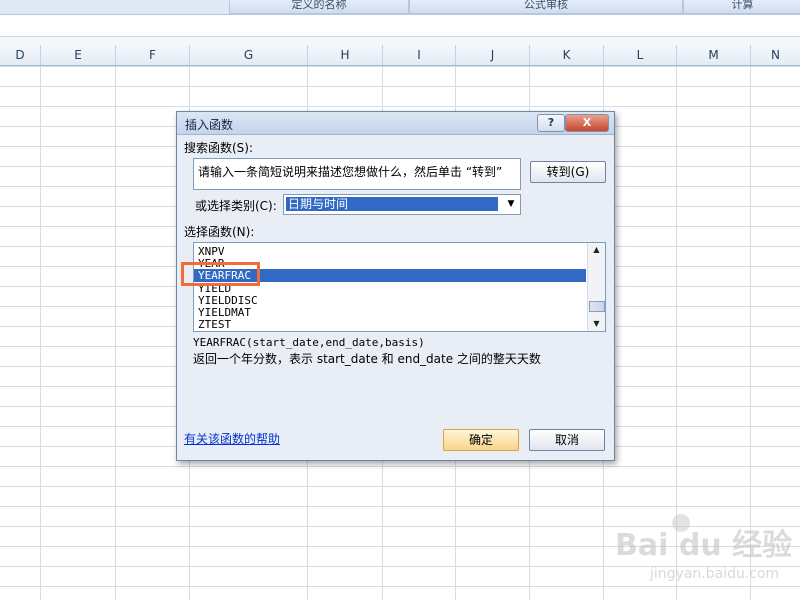 Image resolution: width=800 pixels, height=600 pixels. What do you see at coordinates (209, 125) in the screenshot?
I see `dialog-title: 插入函数` at bounding box center [209, 125].